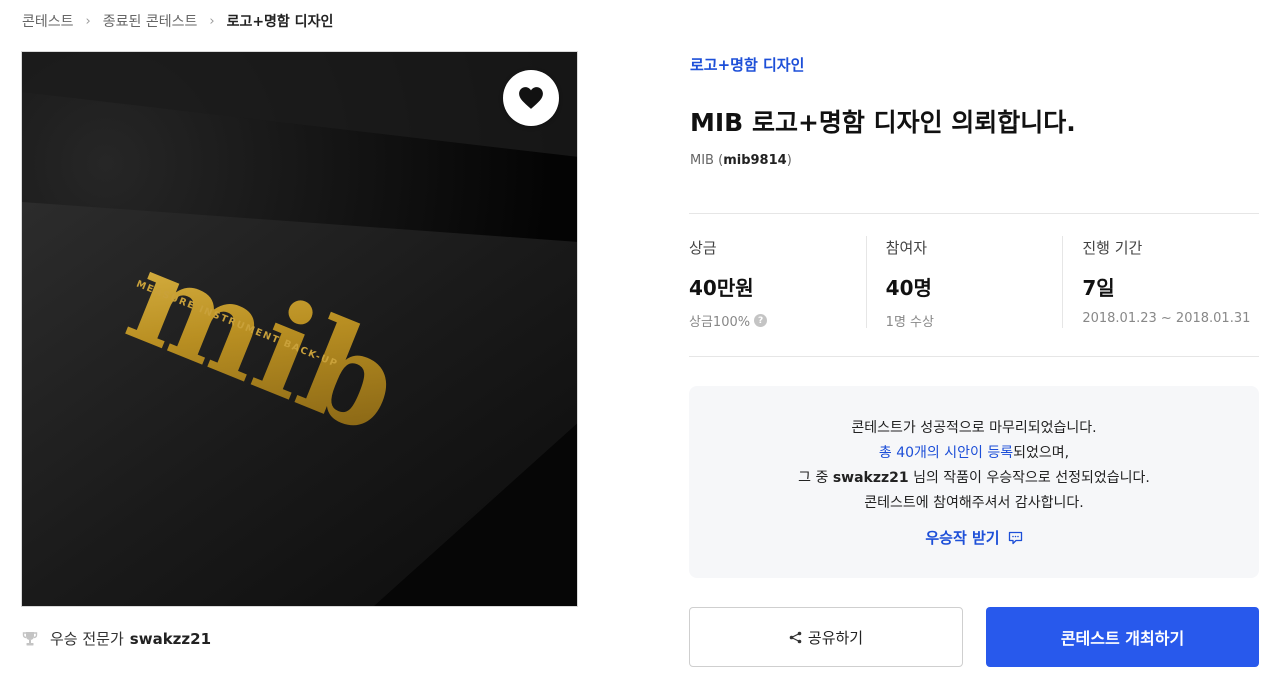 The width and height of the screenshot is (1280, 690). Describe the element at coordinates (1166, 318) in the screenshot. I see `period-dates: 2018.01.23 ~ 2018.01.31` at that location.